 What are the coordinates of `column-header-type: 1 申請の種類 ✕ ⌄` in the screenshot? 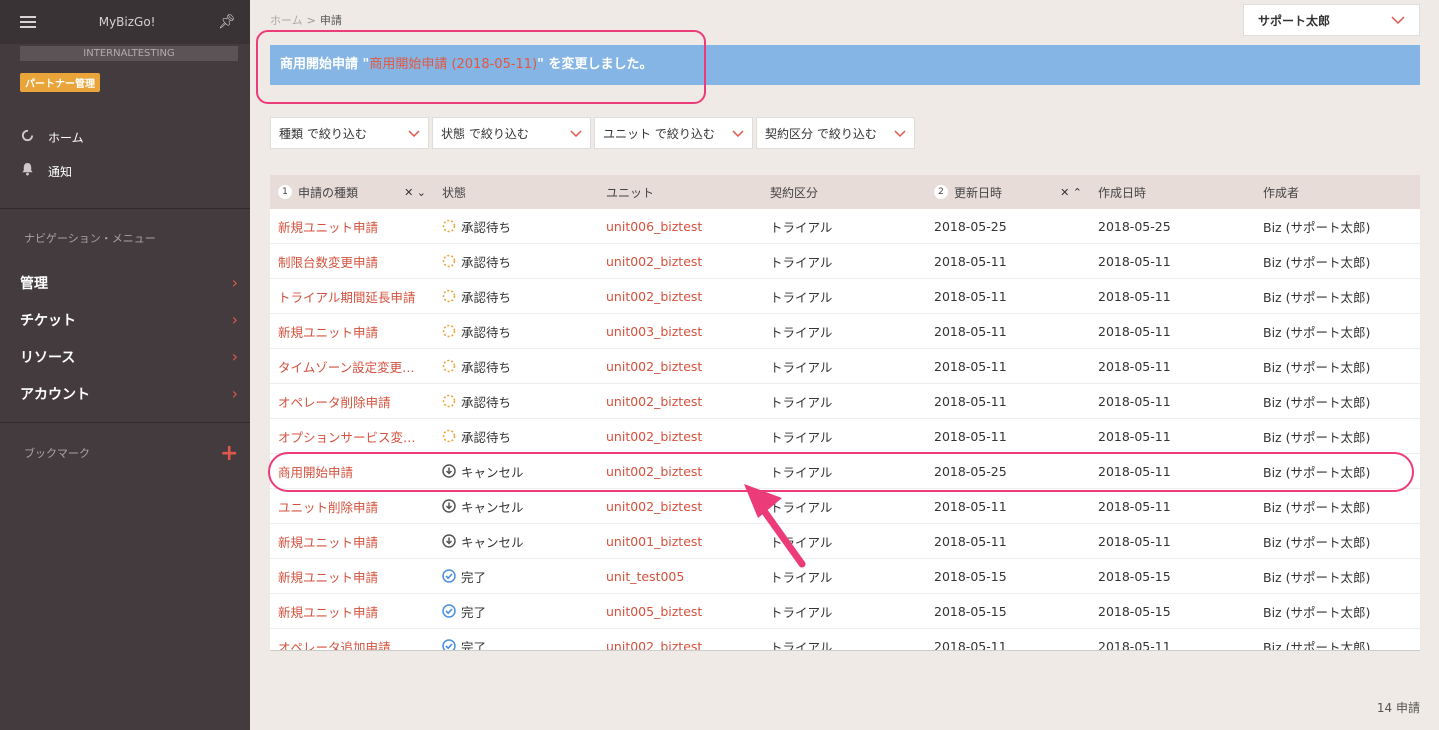 It's located at (352, 192).